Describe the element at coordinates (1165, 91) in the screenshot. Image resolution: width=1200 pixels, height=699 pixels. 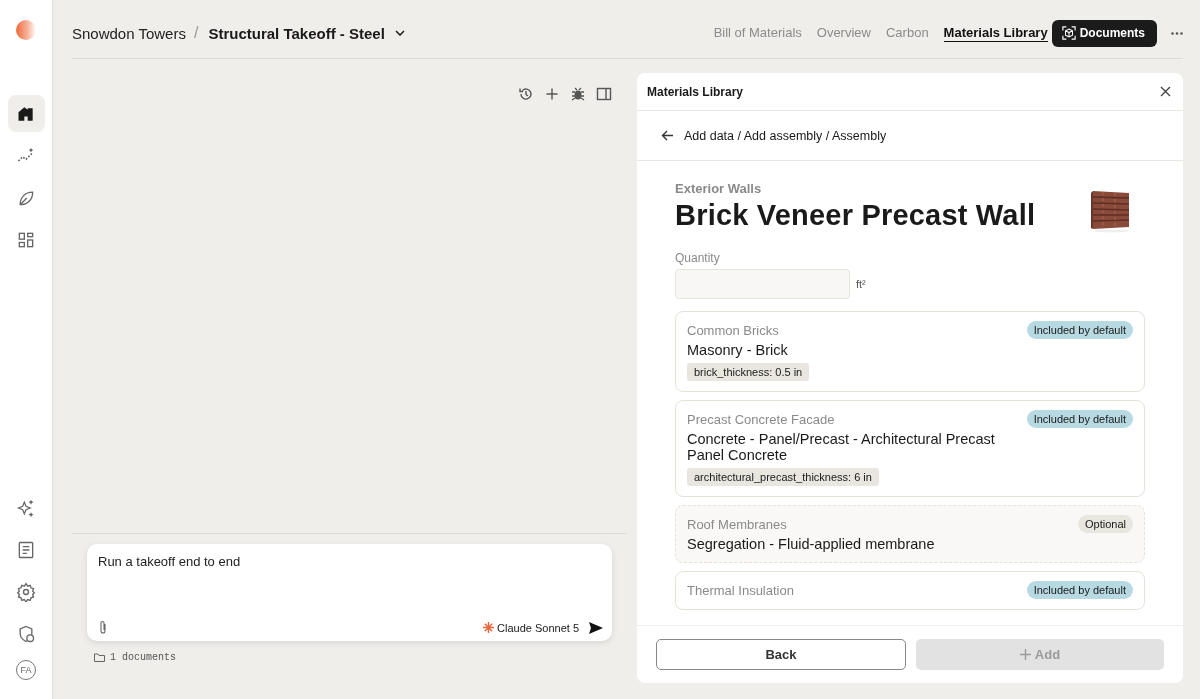
I see `close-icon` at that location.